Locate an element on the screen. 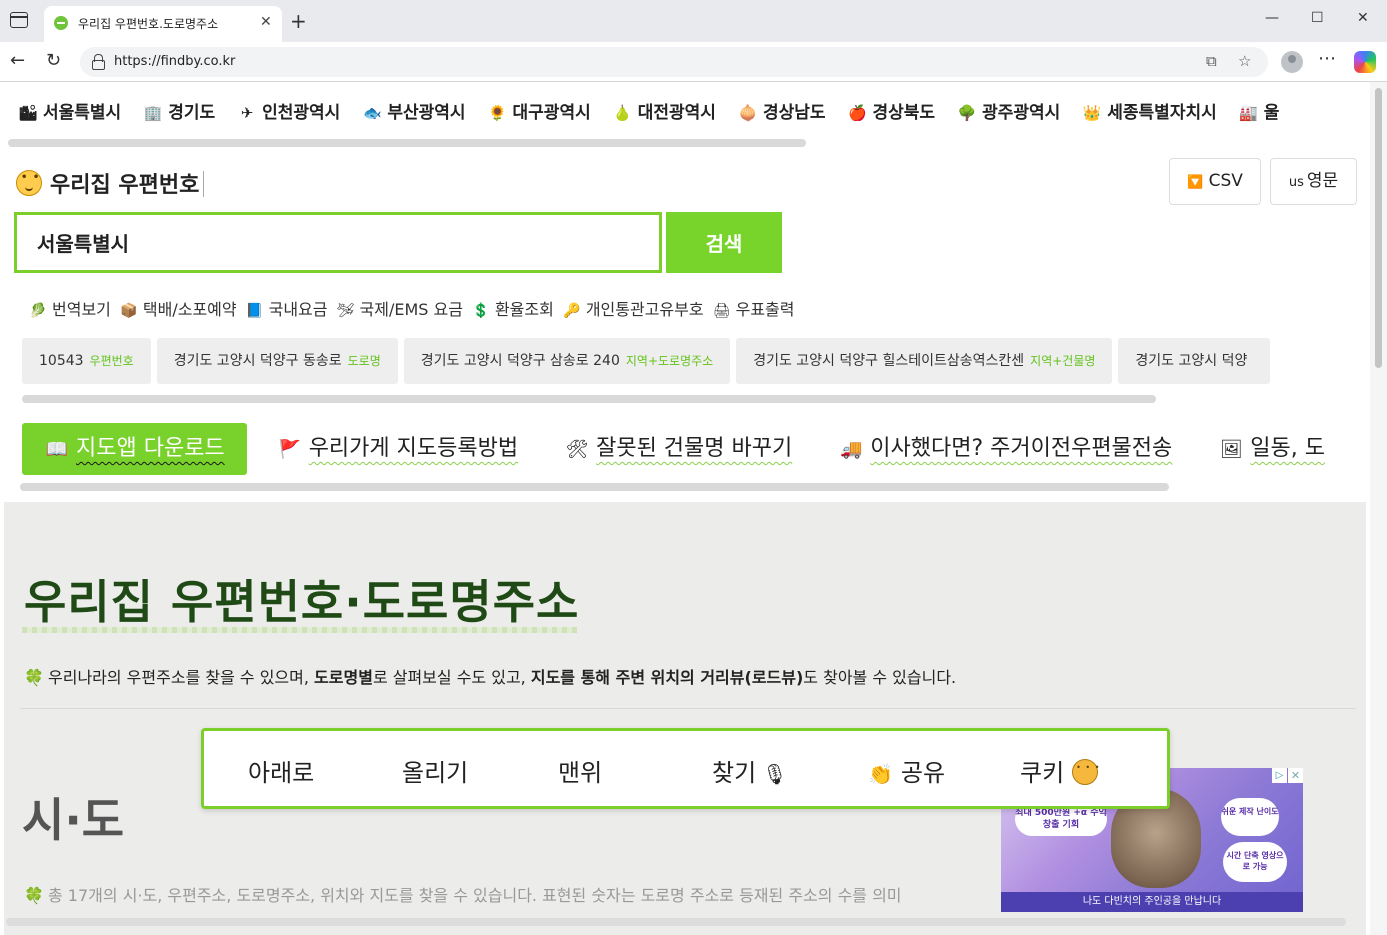 This screenshot has width=1387, height=935. region-label: 대구광역시 is located at coordinates (551, 113).